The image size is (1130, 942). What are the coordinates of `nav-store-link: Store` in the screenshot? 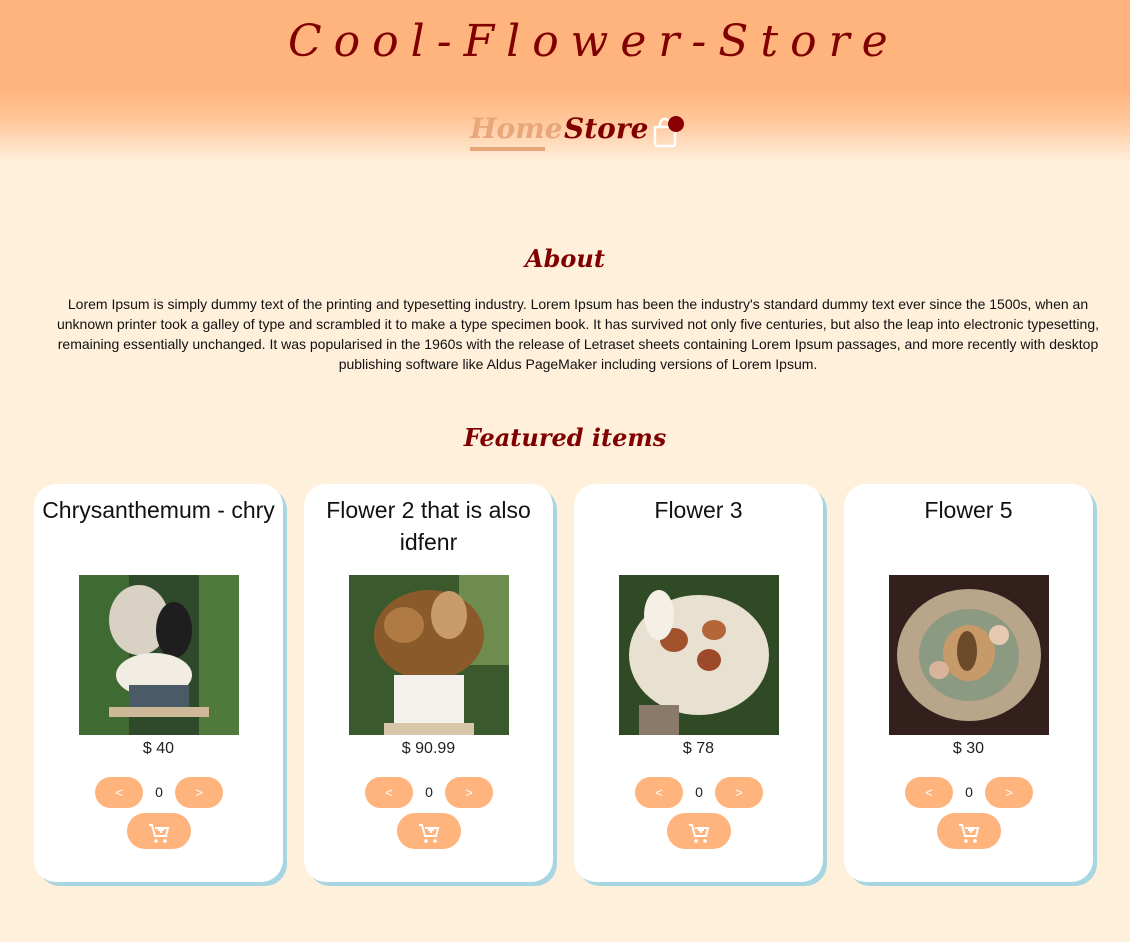 It's located at (606, 128).